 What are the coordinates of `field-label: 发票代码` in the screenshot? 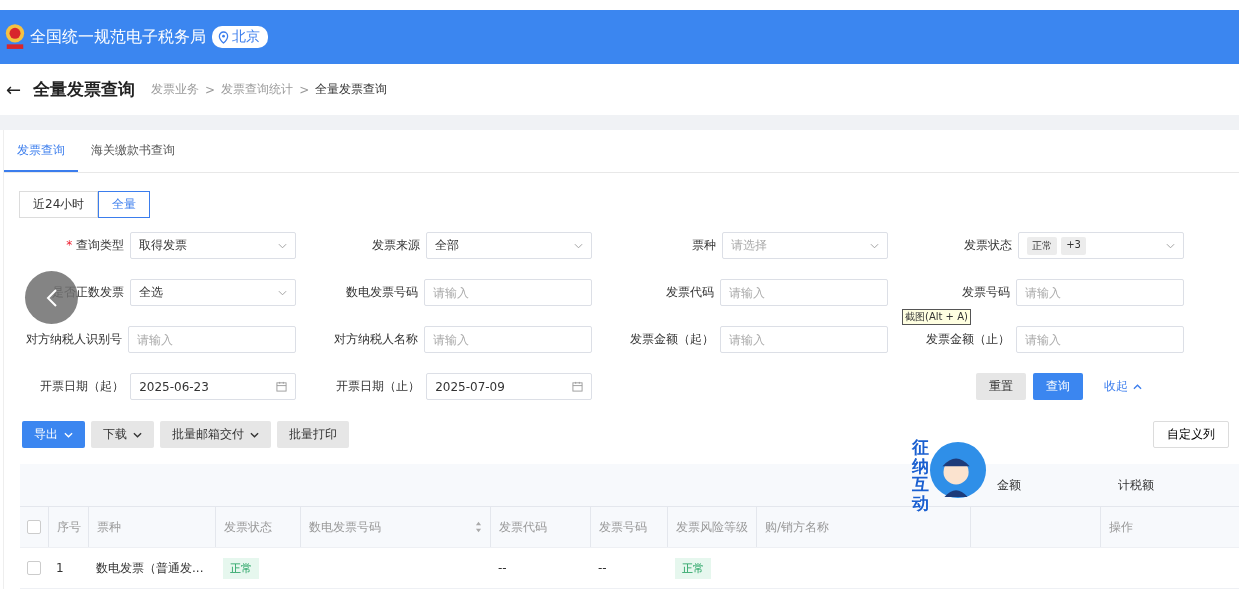 It's located at (690, 292).